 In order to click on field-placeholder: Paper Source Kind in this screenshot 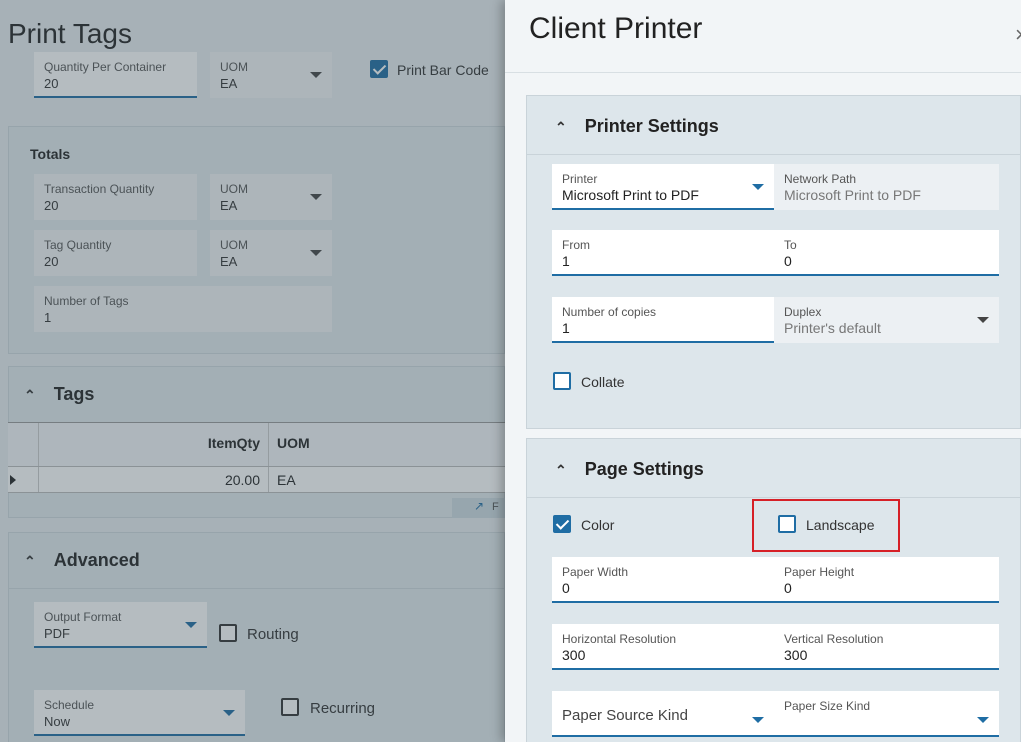, I will do `click(625, 715)`.